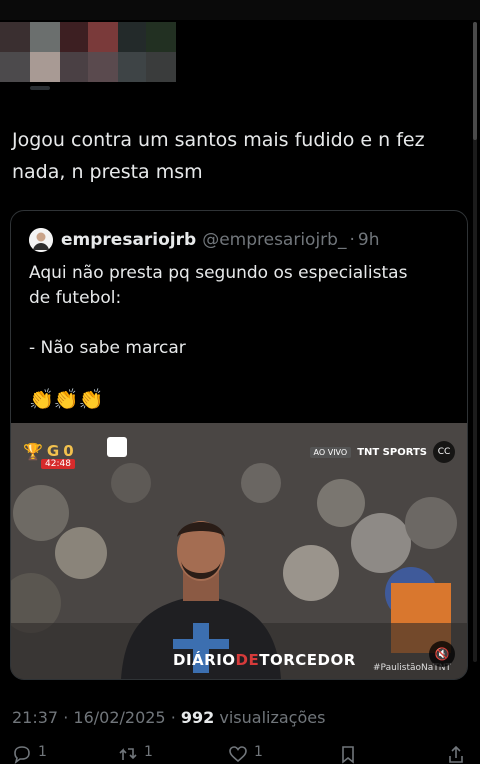 Image resolution: width=480 pixels, height=764 pixels. I want to click on captions-icon: CC, so click(444, 452).